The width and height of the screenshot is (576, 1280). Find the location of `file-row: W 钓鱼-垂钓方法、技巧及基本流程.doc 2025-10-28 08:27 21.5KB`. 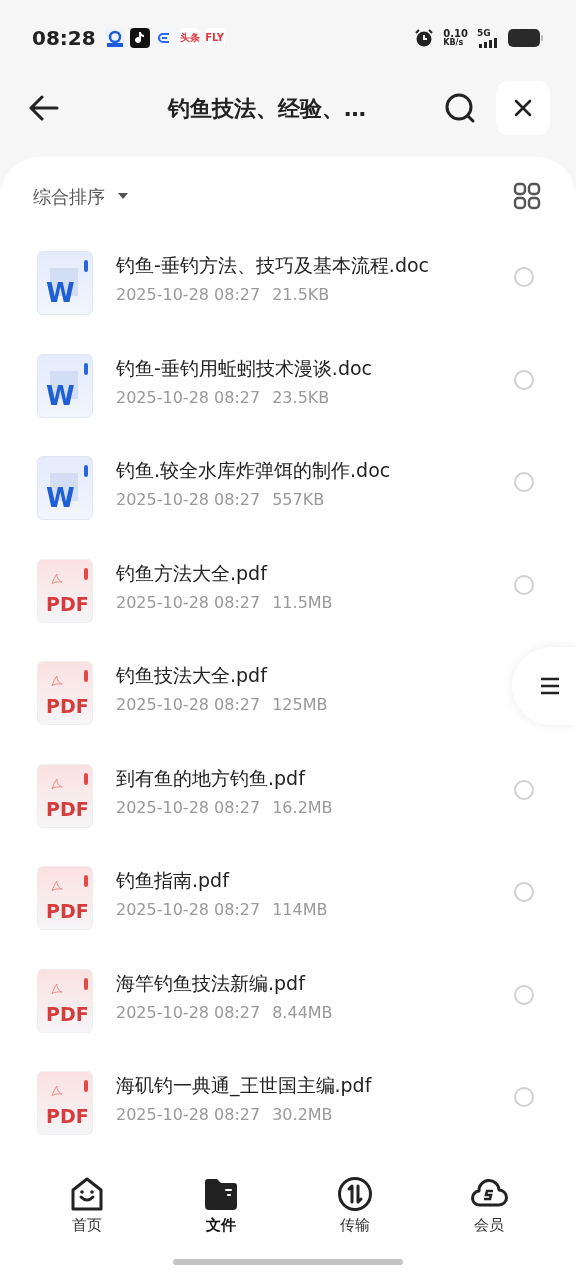

file-row: W 钓鱼-垂钓方法、技巧及基本流程.doc 2025-10-28 08:27 21.5KB is located at coordinates (288, 294).